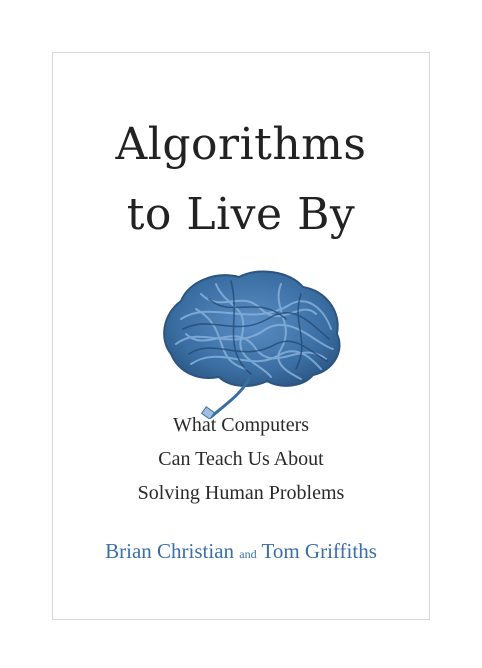 The height and width of the screenshot is (668, 482). Describe the element at coordinates (248, 554) in the screenshot. I see `author-conjunction: and` at that location.